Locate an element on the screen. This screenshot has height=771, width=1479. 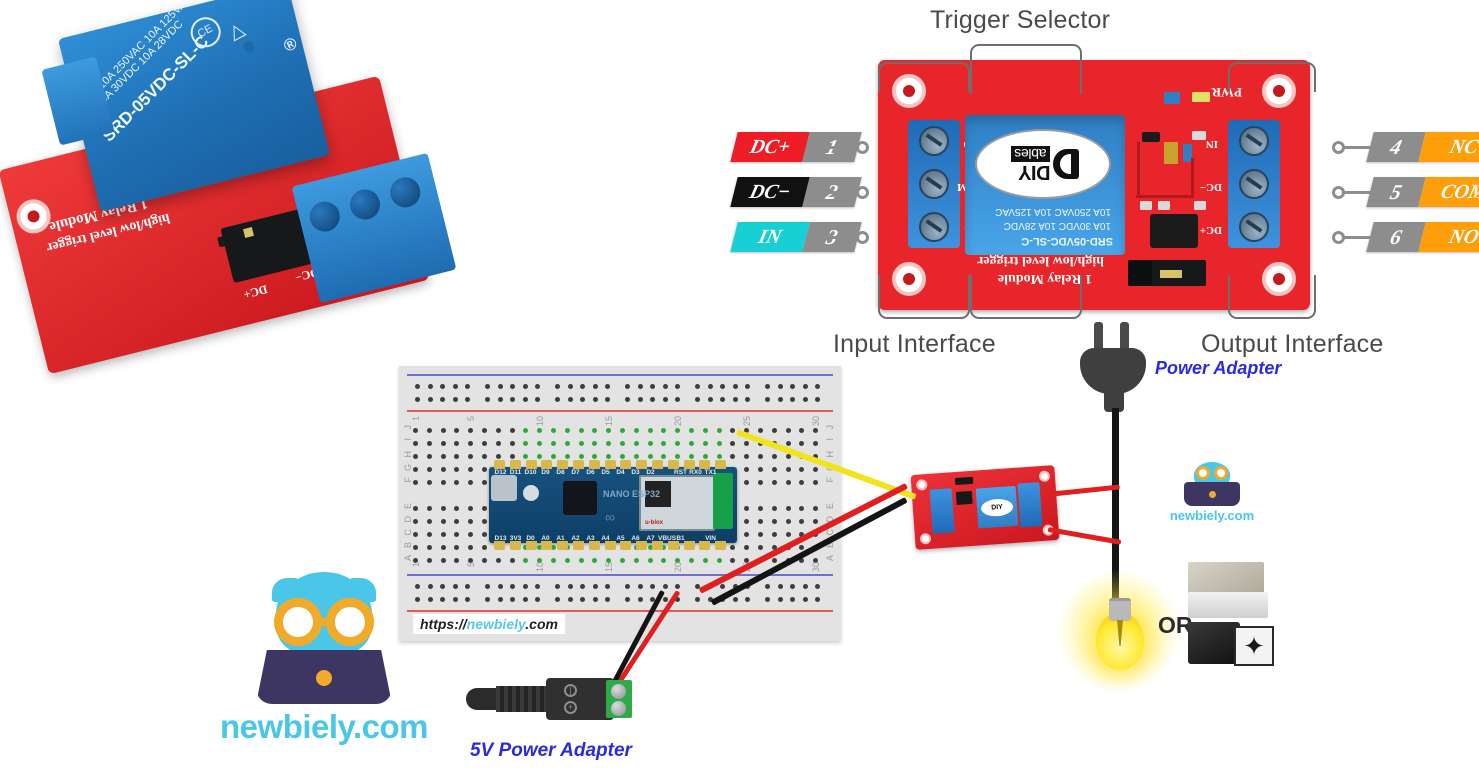
arduino-pin-label: D2 is located at coordinates (650, 472).